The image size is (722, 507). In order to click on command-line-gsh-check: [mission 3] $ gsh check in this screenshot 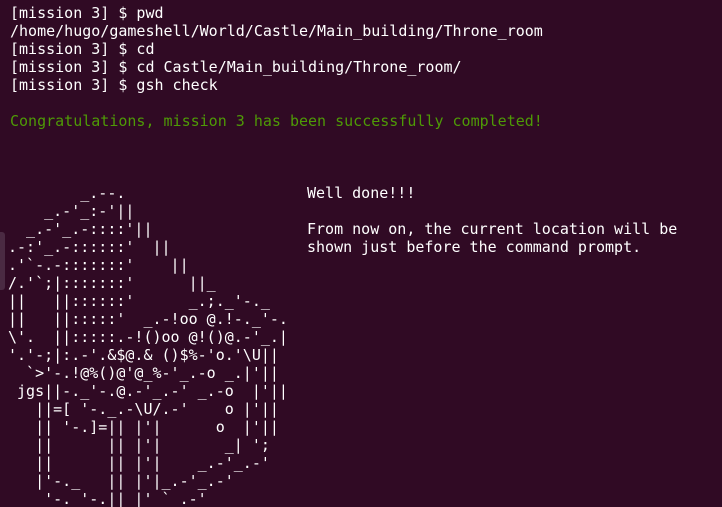, I will do `click(114, 85)`.